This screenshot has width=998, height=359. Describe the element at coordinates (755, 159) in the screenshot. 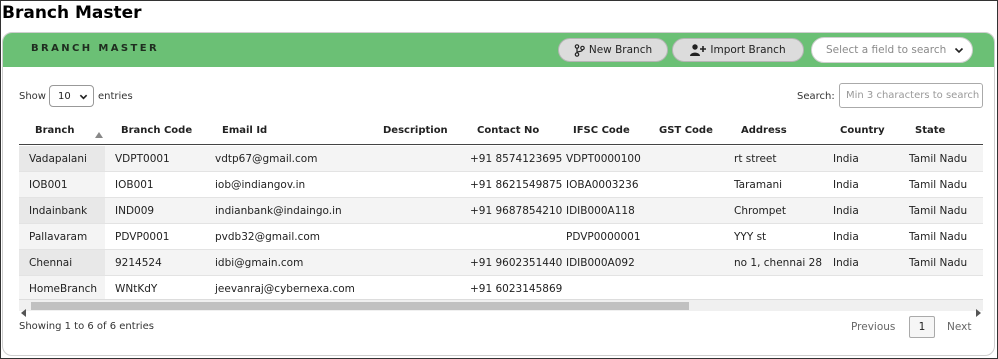

I see `cell-address: rt street` at that location.